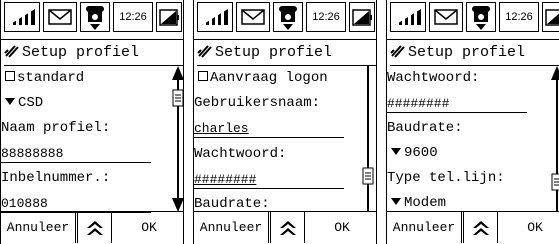 This screenshot has height=244, width=559. I want to click on profile-name-label: Naam profiel:, so click(56, 128).